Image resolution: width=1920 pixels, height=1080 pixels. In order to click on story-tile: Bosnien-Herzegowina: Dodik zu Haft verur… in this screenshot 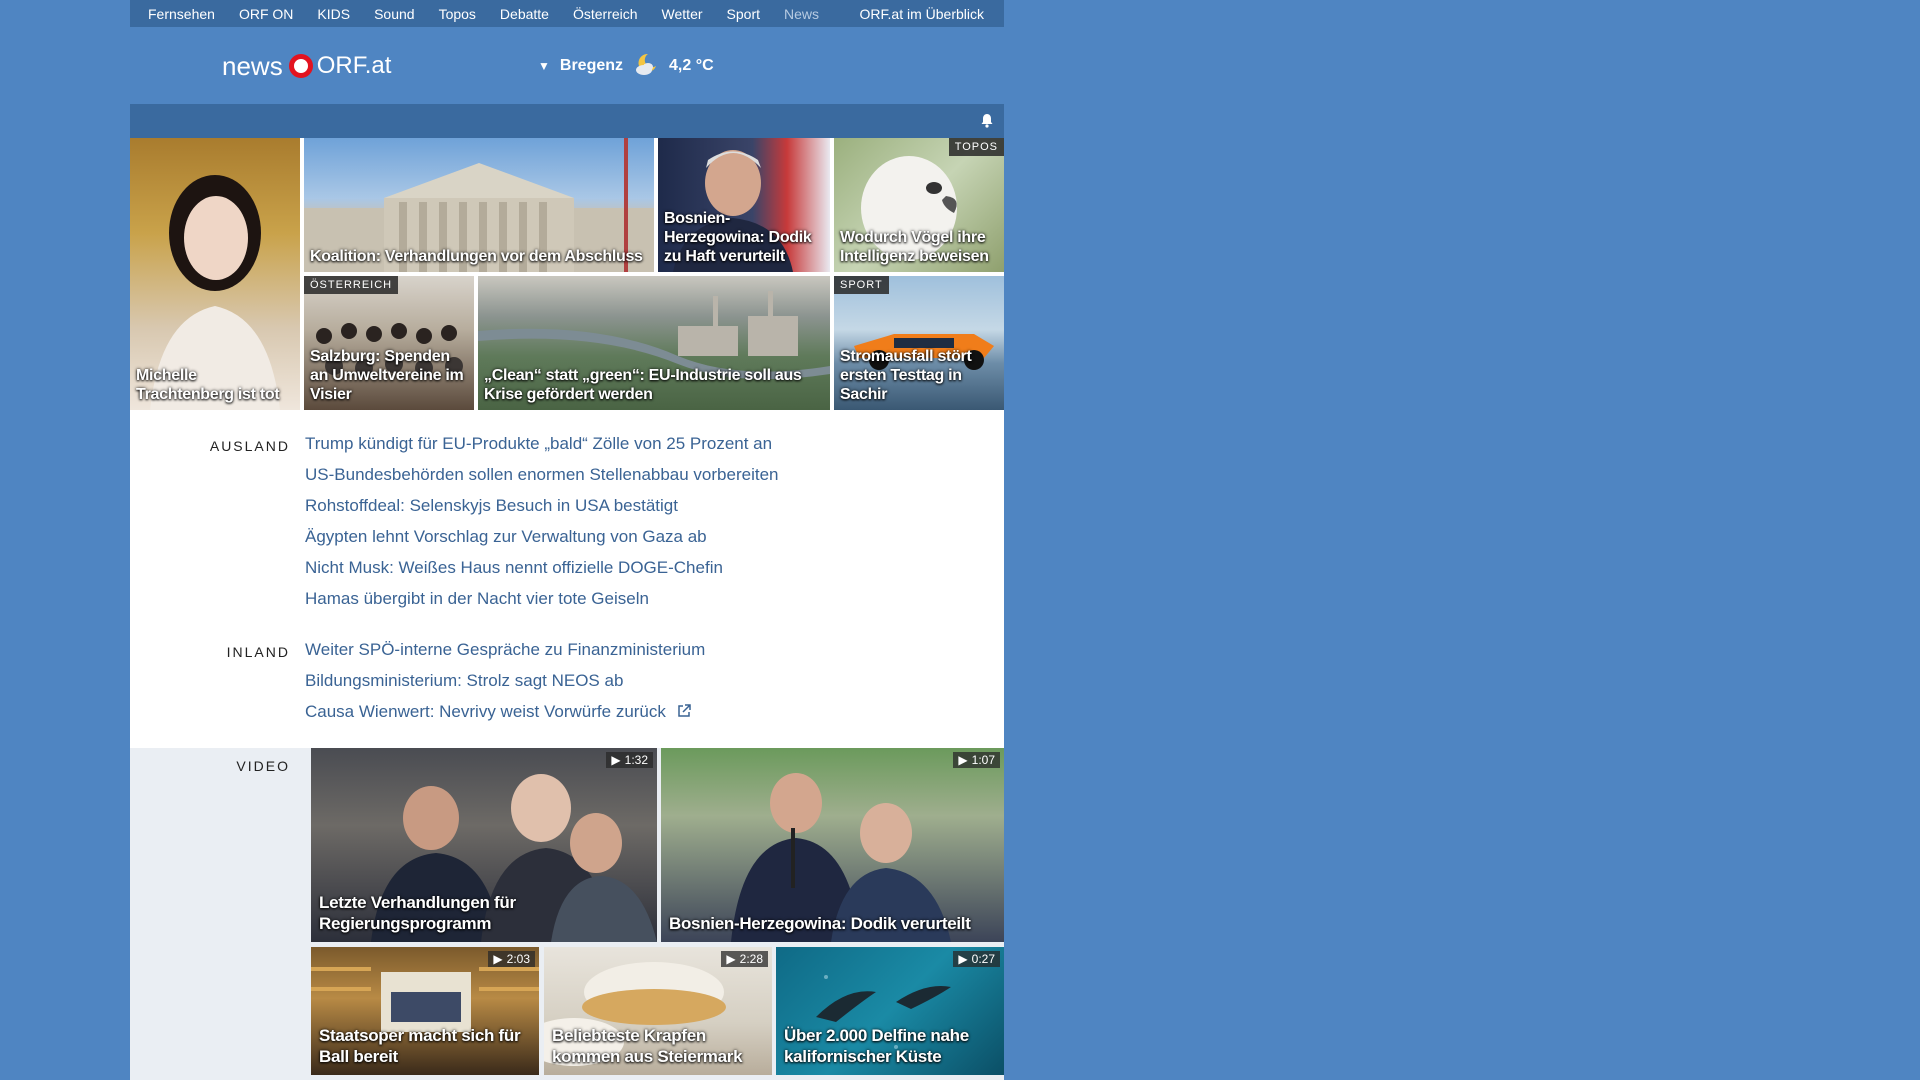, I will do `click(744, 205)`.